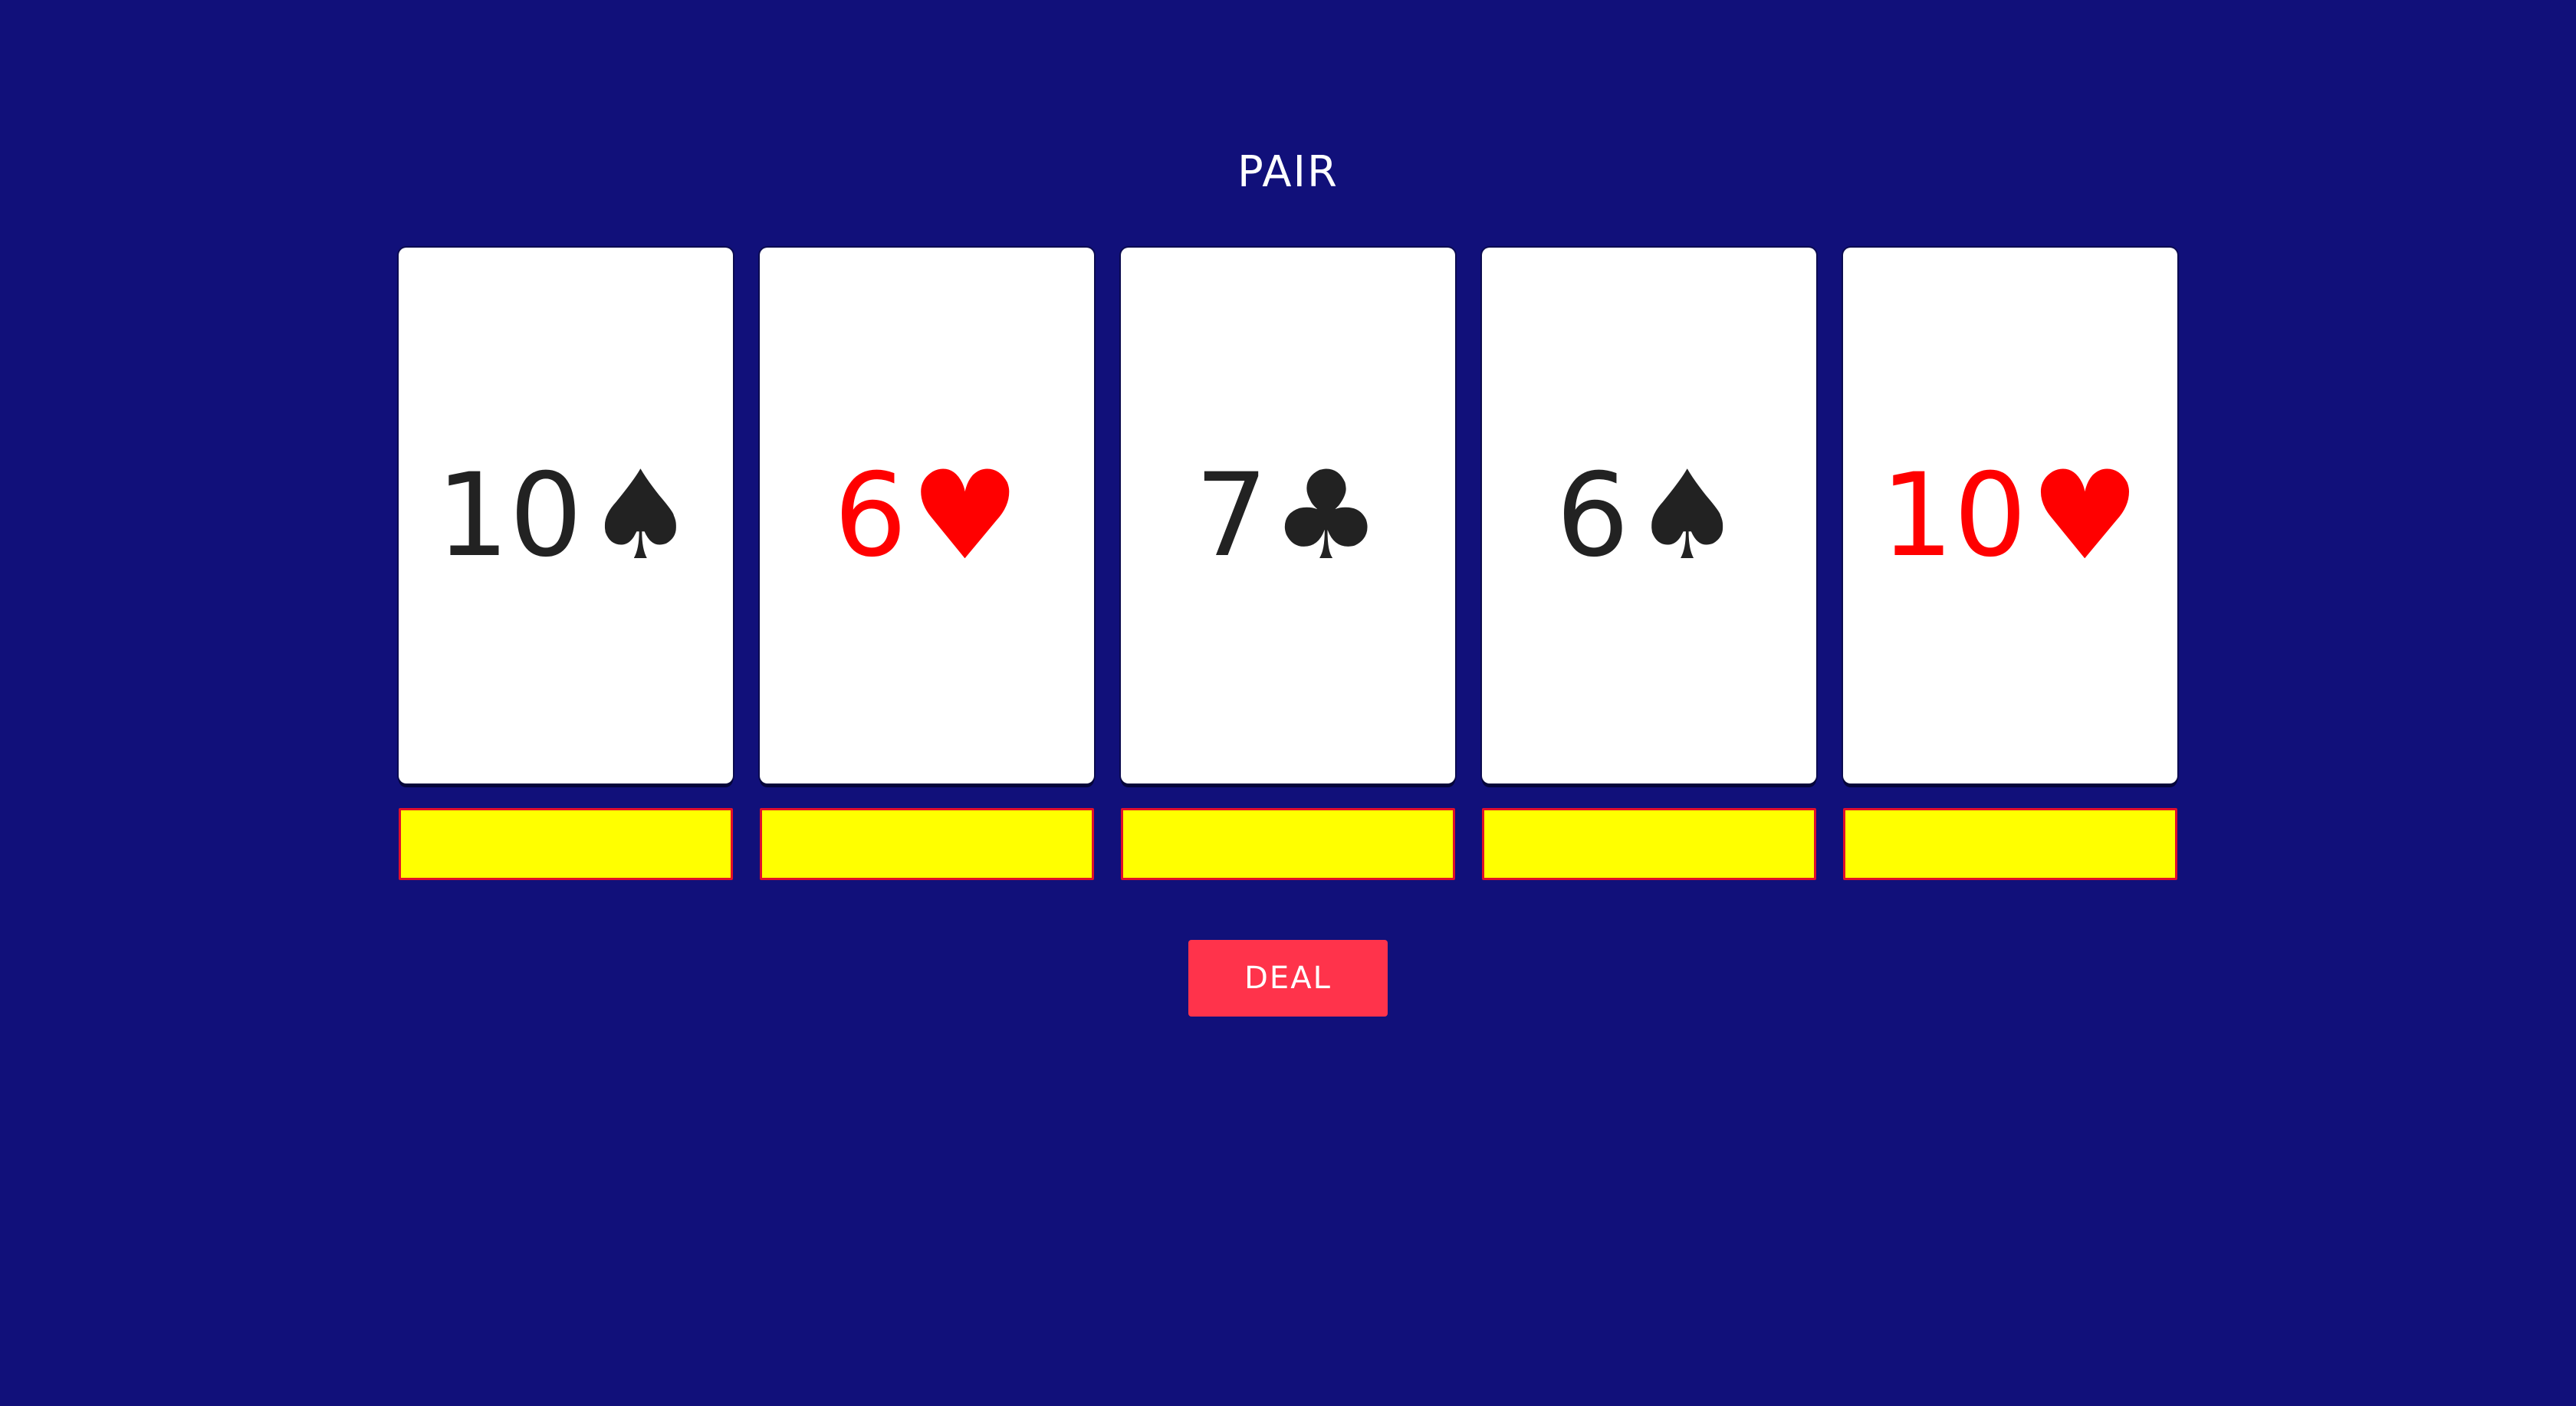 This screenshot has height=1406, width=2576. What do you see at coordinates (1288, 979) in the screenshot?
I see `deal-button: DEAL` at bounding box center [1288, 979].